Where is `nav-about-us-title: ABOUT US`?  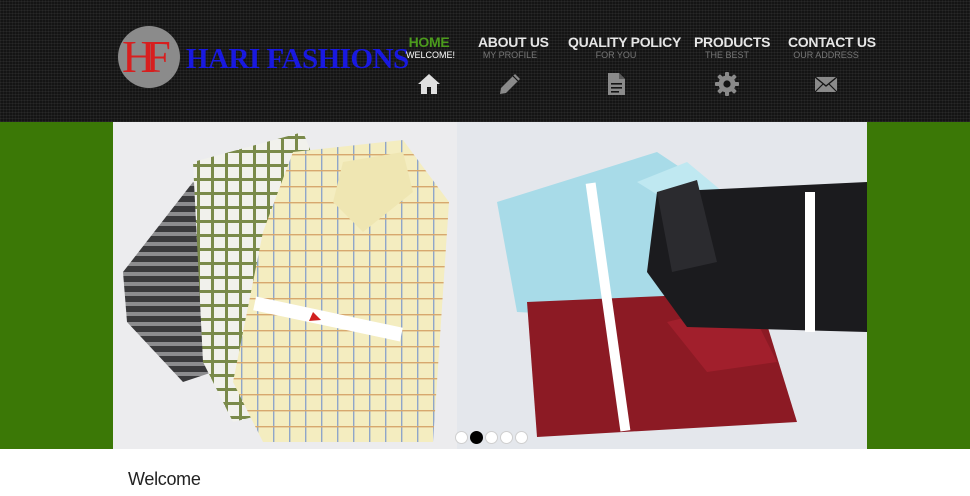 nav-about-us-title: ABOUT US is located at coordinates (513, 42).